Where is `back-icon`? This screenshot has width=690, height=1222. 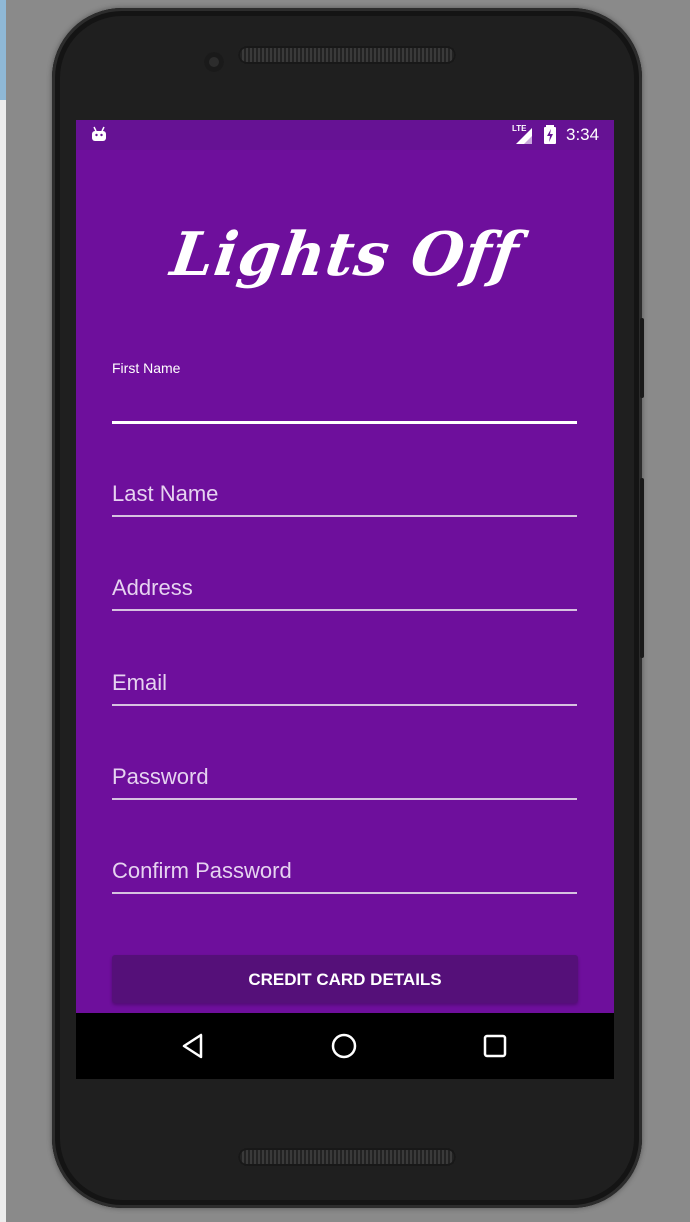
back-icon is located at coordinates (193, 1046).